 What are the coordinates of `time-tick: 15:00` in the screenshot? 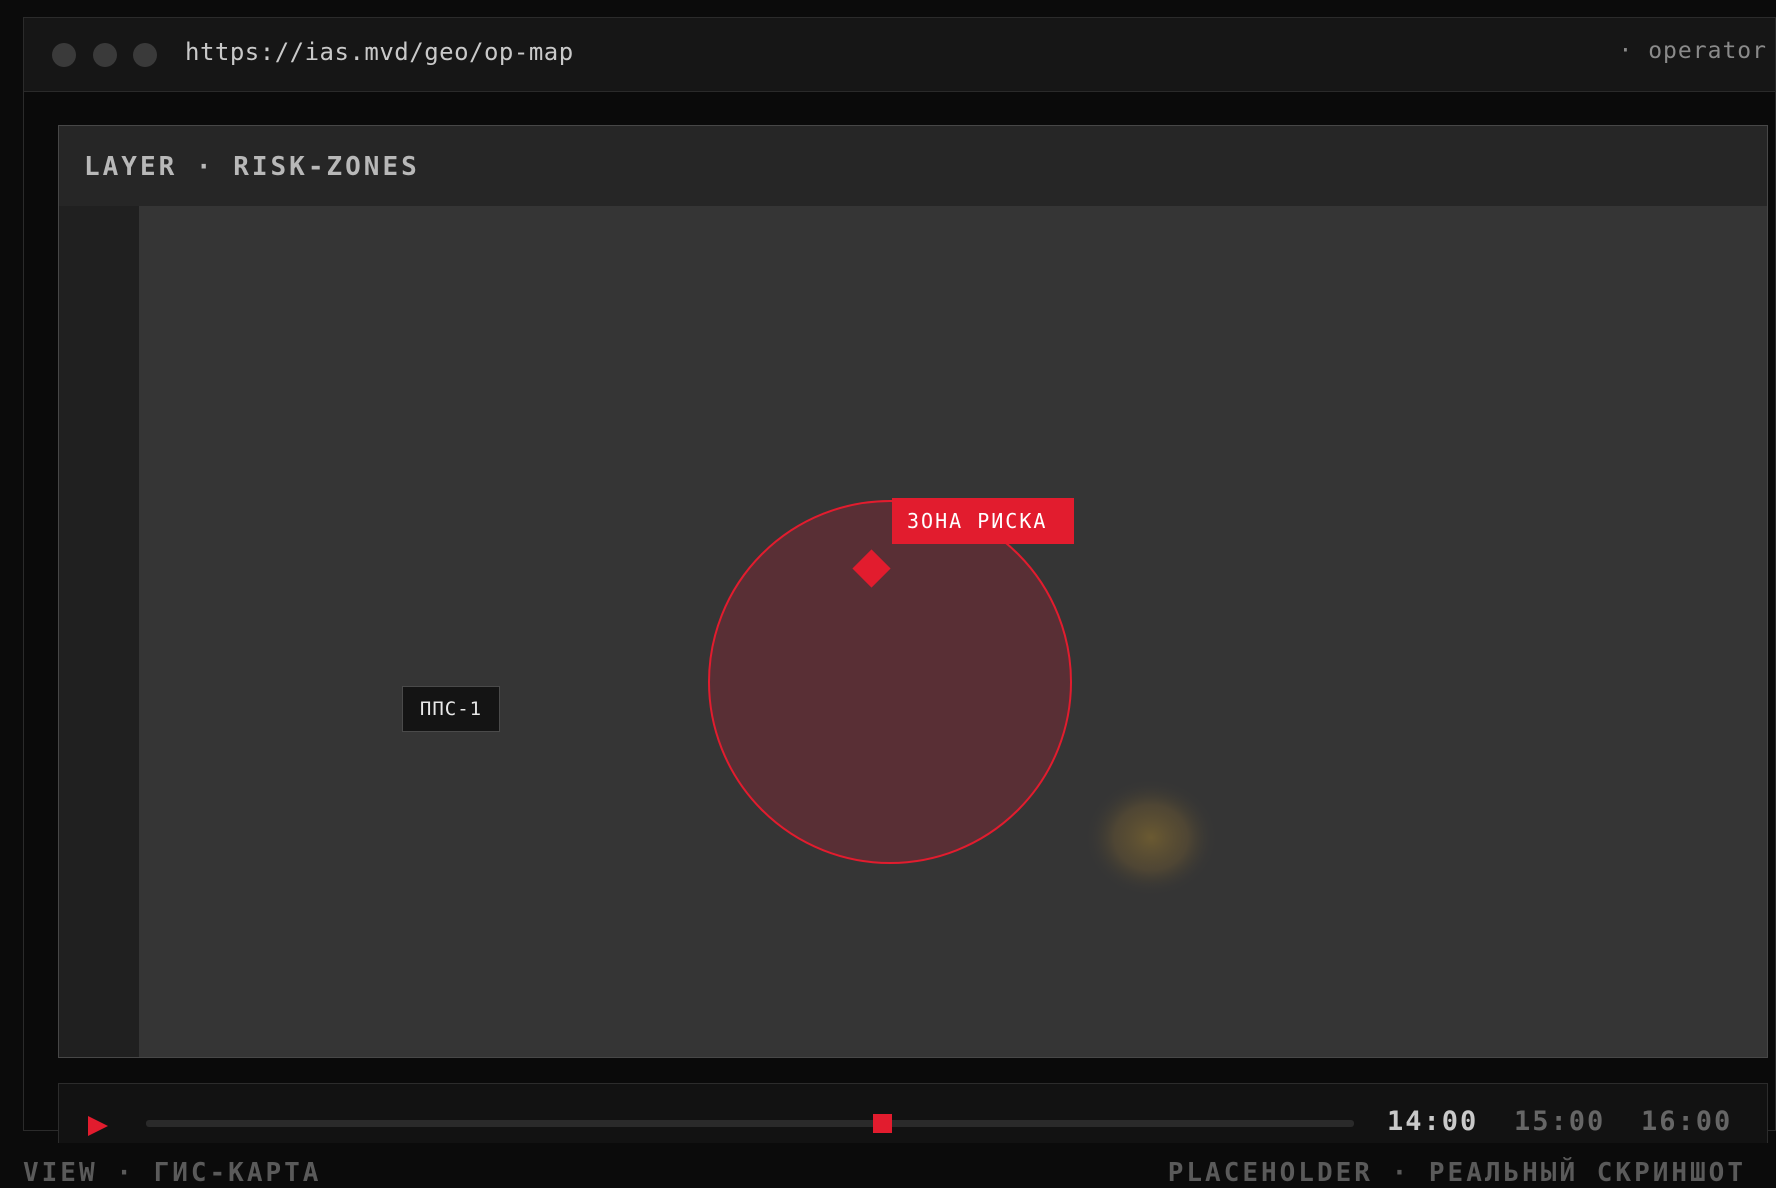 It's located at (1559, 1121).